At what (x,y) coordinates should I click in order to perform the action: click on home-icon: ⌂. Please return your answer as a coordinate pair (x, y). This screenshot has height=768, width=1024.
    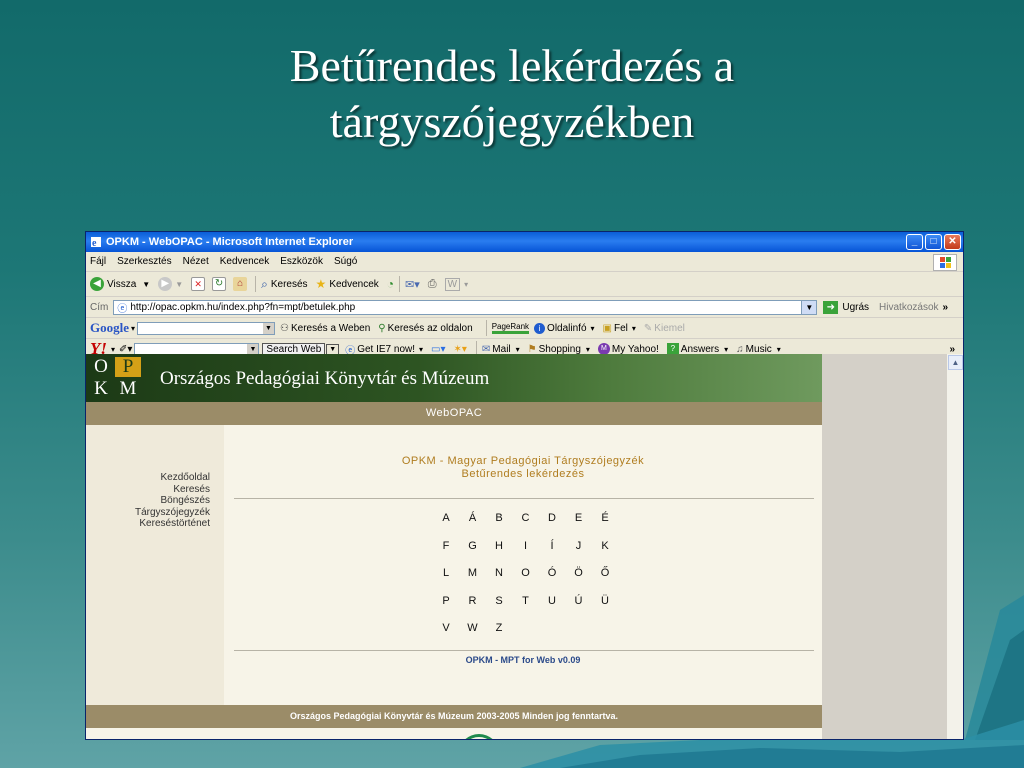
    Looking at the image, I should click on (240, 284).